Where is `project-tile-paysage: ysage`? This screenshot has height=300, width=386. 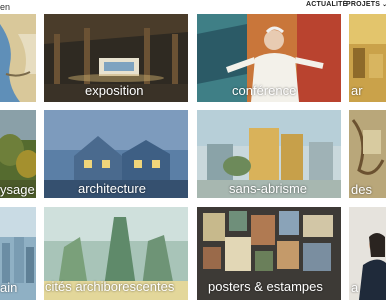
project-tile-paysage: ysage is located at coordinates (18, 154).